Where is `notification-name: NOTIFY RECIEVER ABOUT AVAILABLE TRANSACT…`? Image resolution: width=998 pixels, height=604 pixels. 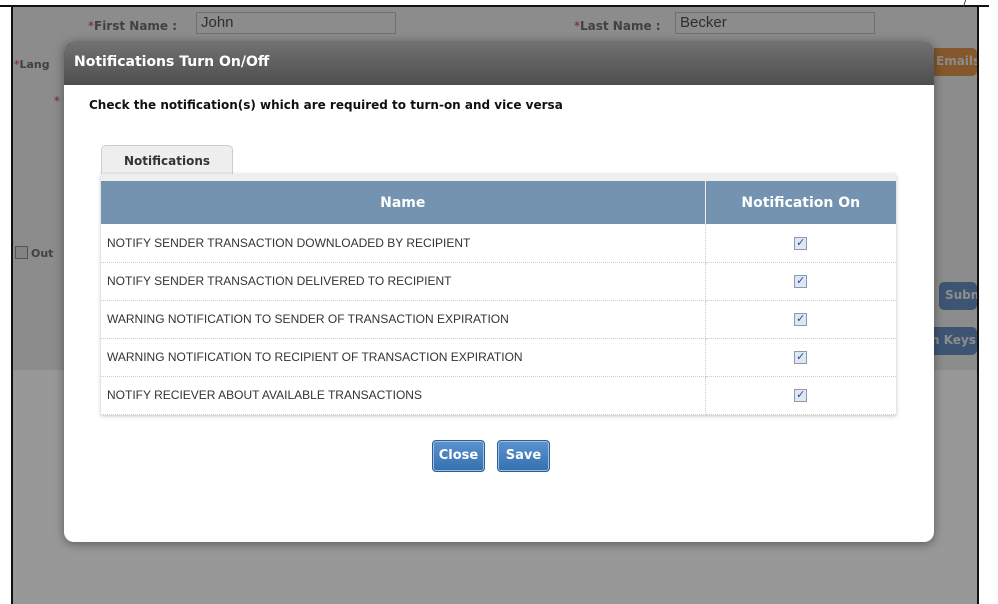 notification-name: NOTIFY RECIEVER ABOUT AVAILABLE TRANSACT… is located at coordinates (403, 395).